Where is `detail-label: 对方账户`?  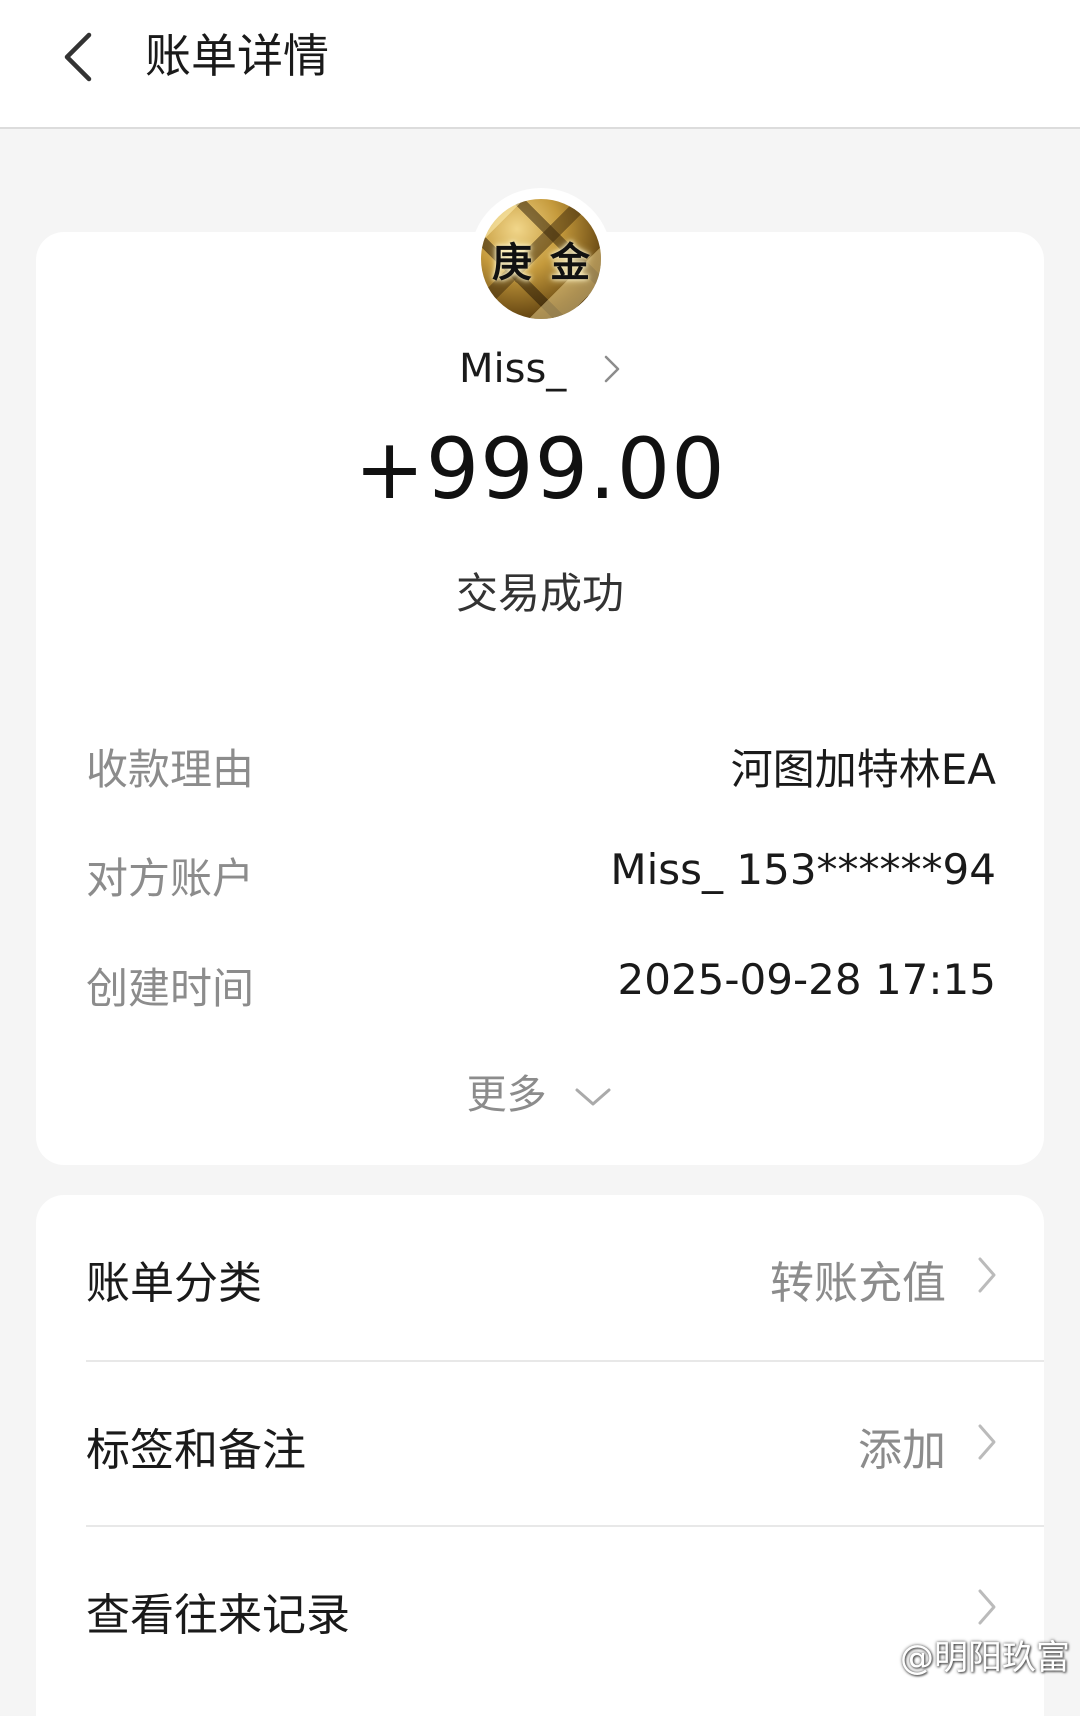 detail-label: 对方账户 is located at coordinates (170, 878).